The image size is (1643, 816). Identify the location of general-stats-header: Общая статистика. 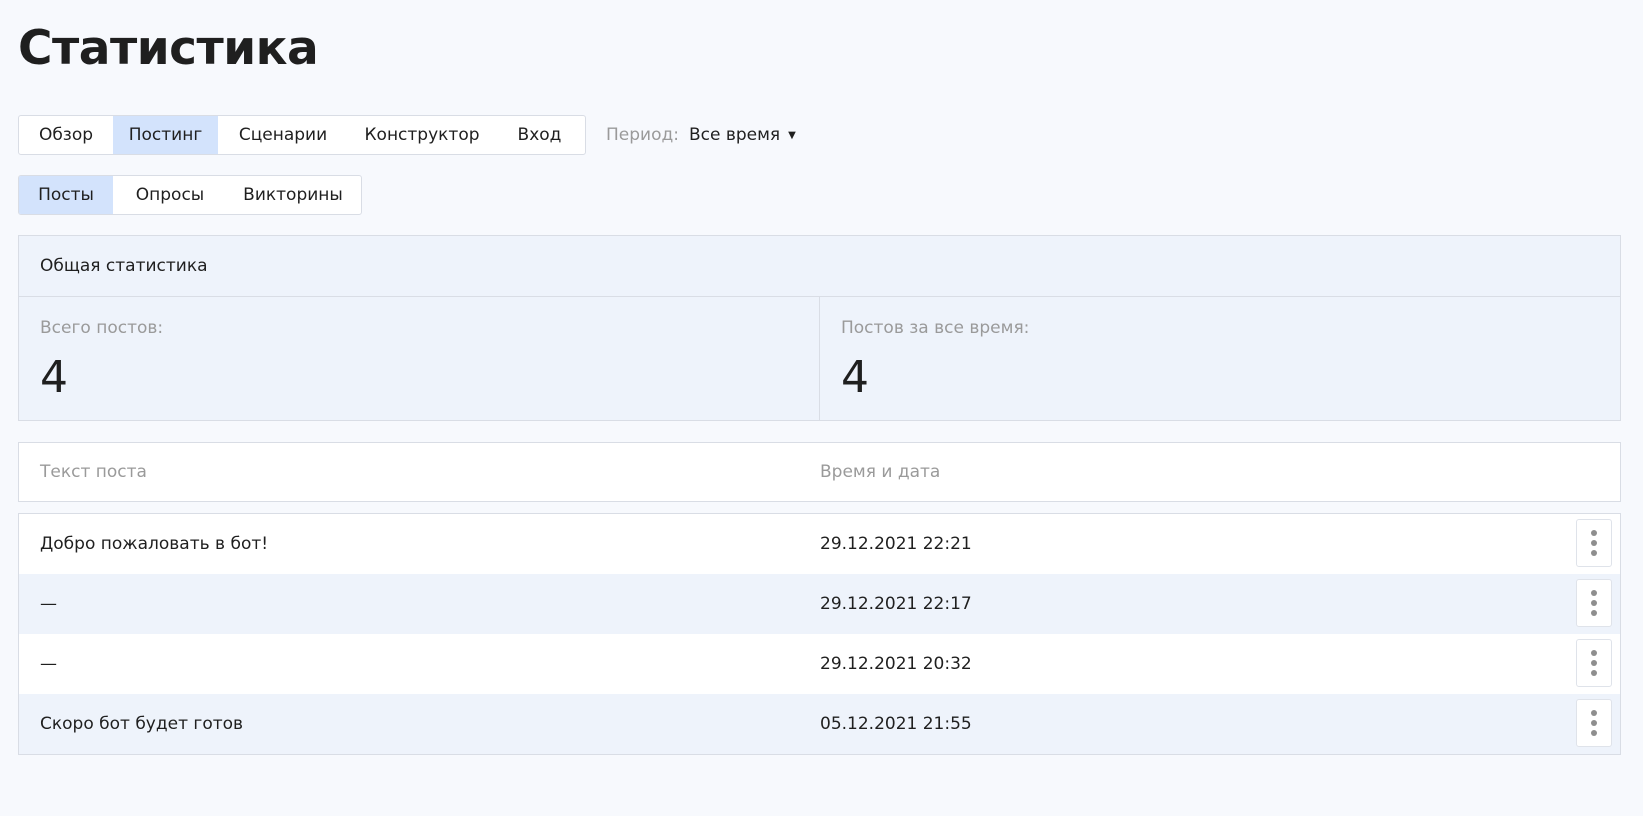
(819, 266).